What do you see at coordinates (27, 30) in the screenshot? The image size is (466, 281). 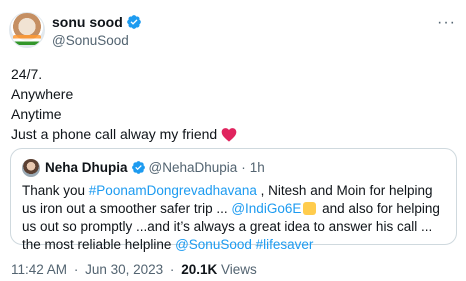 I see `author-avatar` at bounding box center [27, 30].